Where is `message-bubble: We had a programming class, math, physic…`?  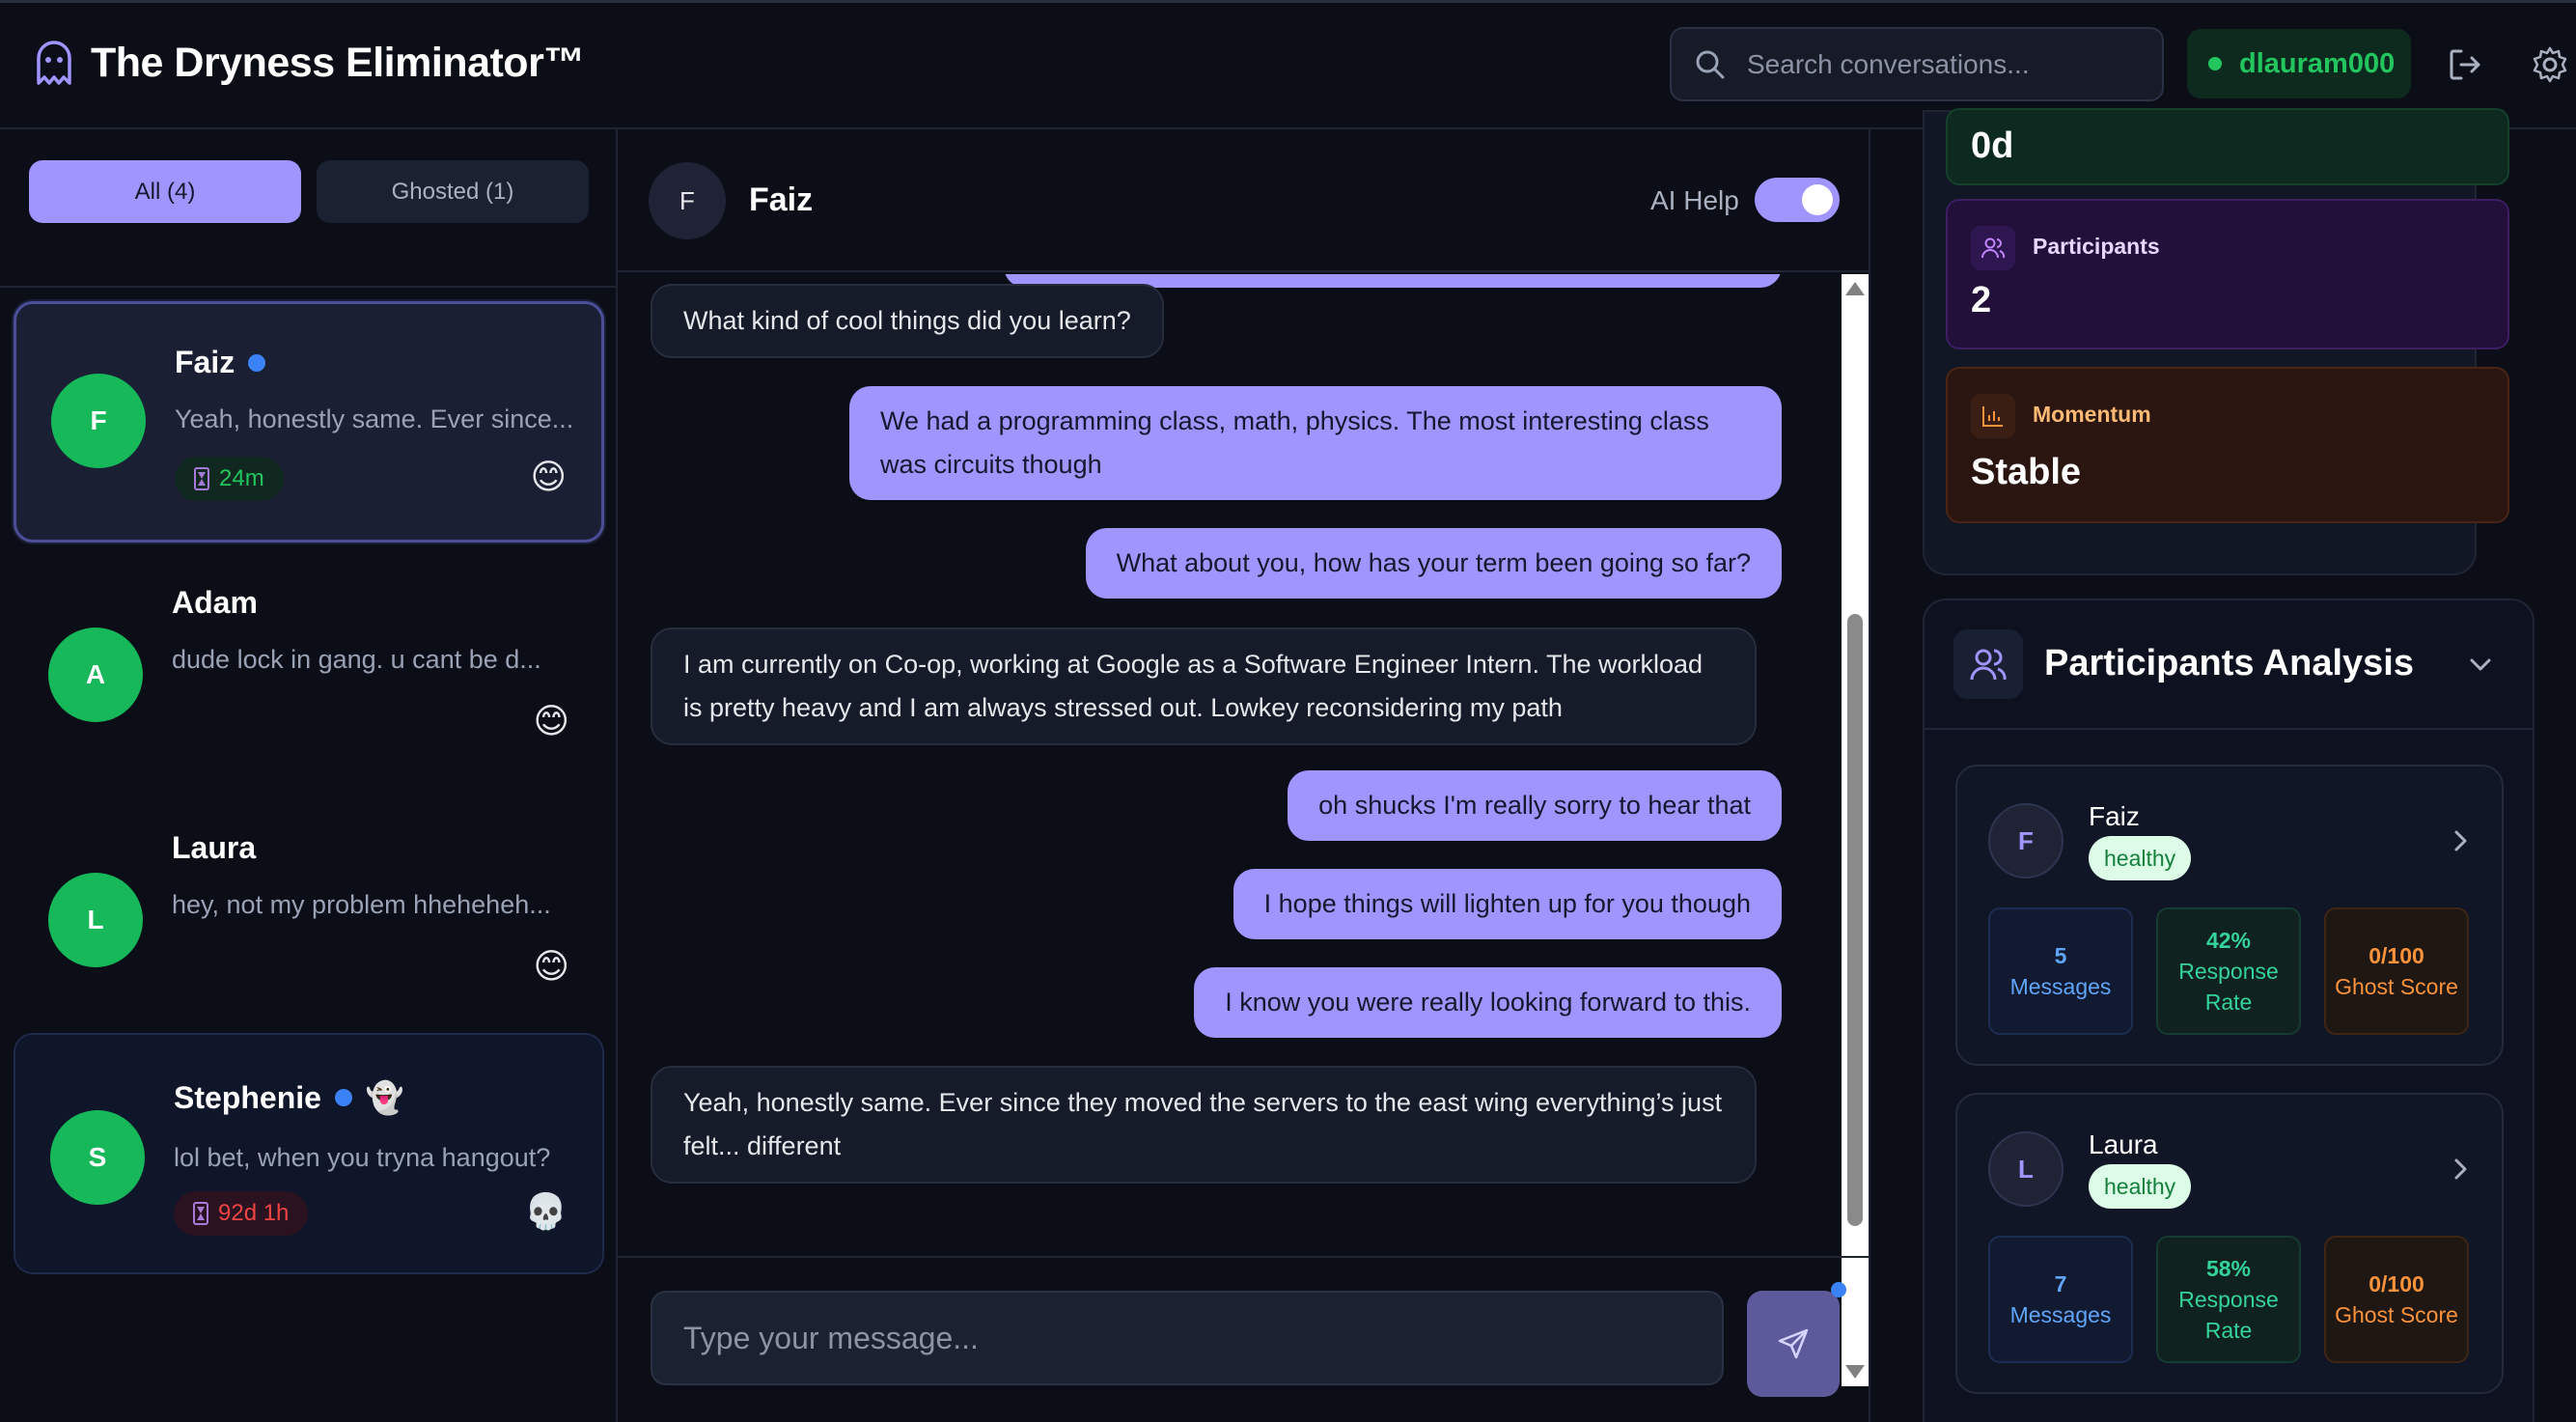 message-bubble: We had a programming class, math, physic… is located at coordinates (1315, 443).